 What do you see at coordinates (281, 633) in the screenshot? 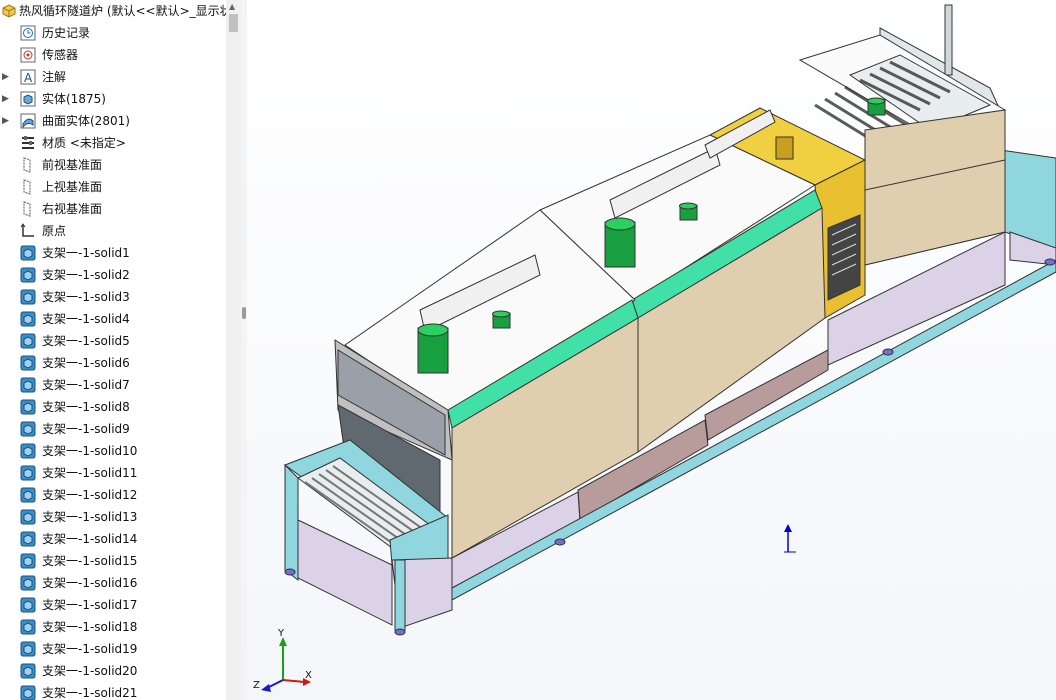
I see `axis-label-y: Y` at bounding box center [281, 633].